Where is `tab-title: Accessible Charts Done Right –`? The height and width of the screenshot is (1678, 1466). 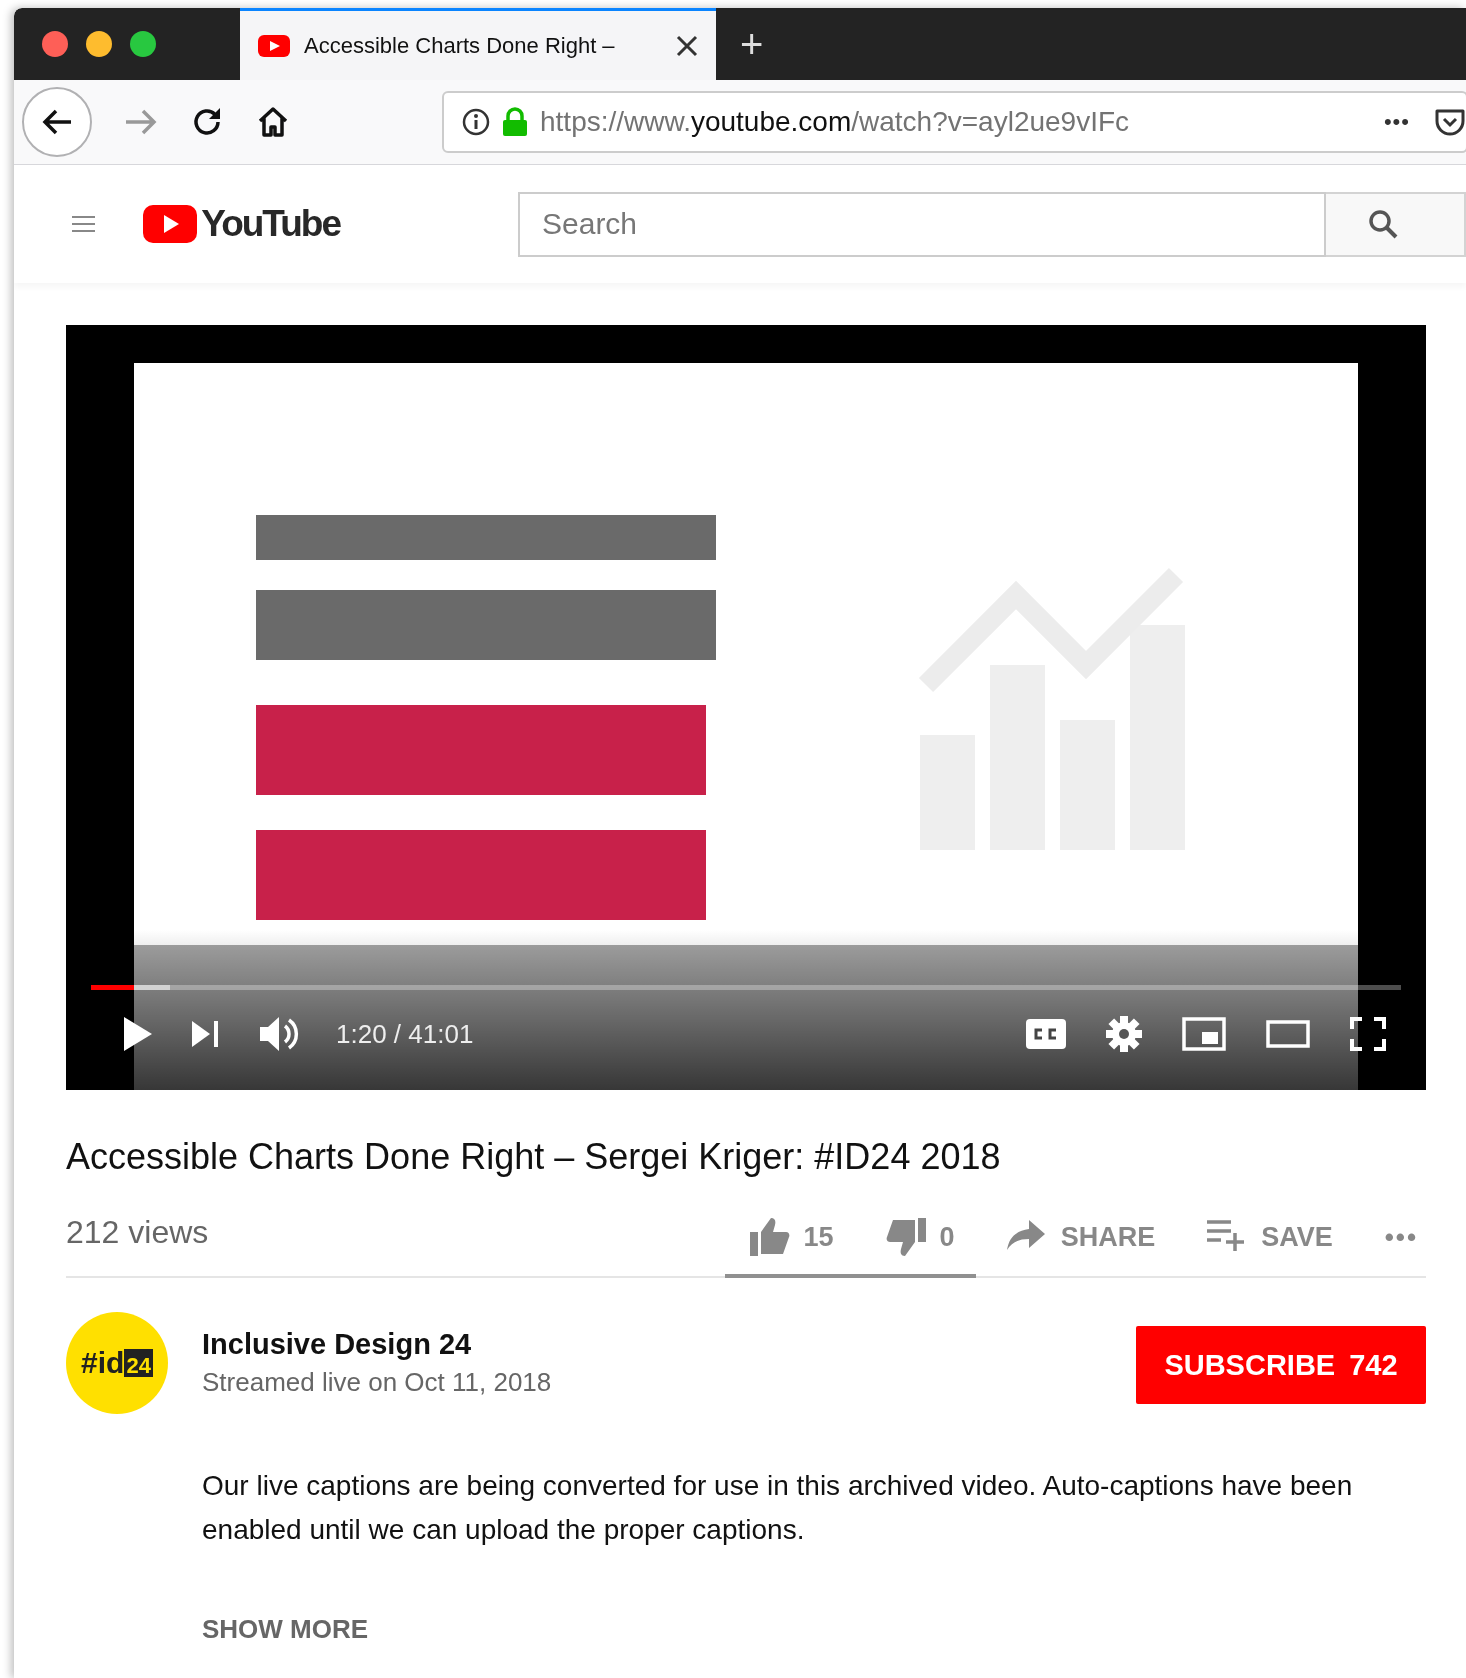 tab-title: Accessible Charts Done Right – is located at coordinates (460, 45).